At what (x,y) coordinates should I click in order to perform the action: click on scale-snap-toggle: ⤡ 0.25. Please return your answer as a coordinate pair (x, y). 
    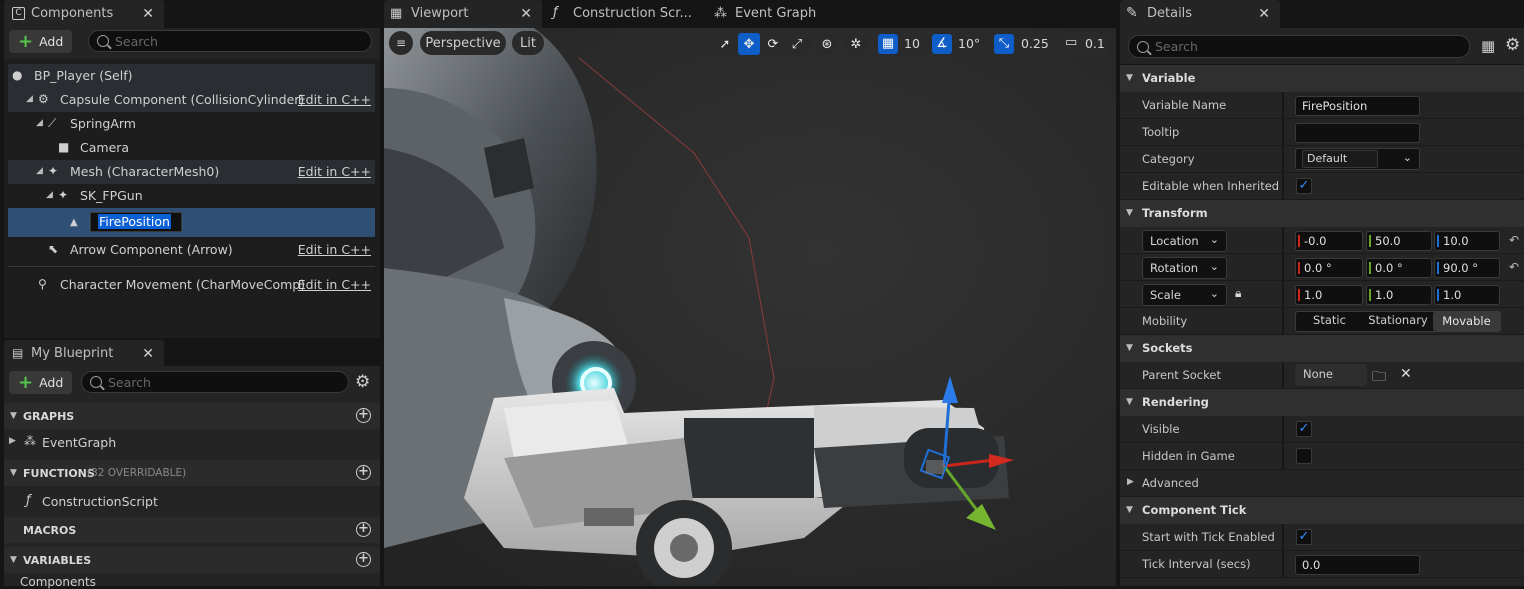
    Looking at the image, I should click on (1021, 44).